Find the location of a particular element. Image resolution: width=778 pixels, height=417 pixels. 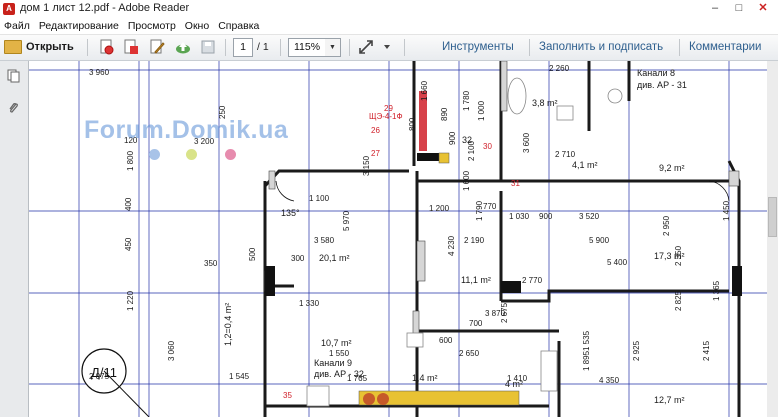

dimension-label: 1 200 is located at coordinates (439, 208).